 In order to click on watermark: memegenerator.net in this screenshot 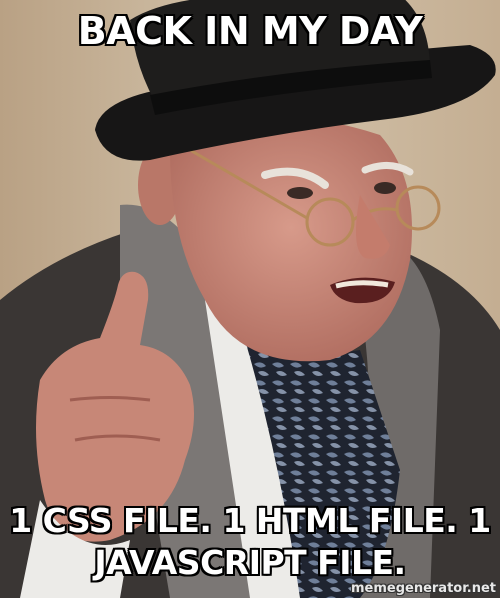, I will do `click(423, 588)`.